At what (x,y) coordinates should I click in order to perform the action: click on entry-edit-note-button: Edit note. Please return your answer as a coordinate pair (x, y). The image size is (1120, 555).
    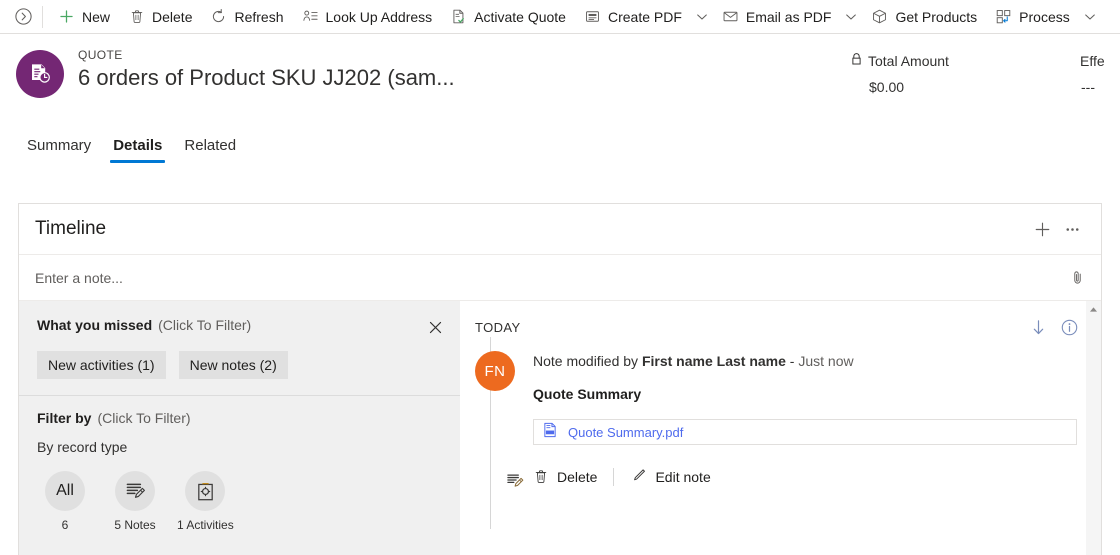
    Looking at the image, I should click on (670, 477).